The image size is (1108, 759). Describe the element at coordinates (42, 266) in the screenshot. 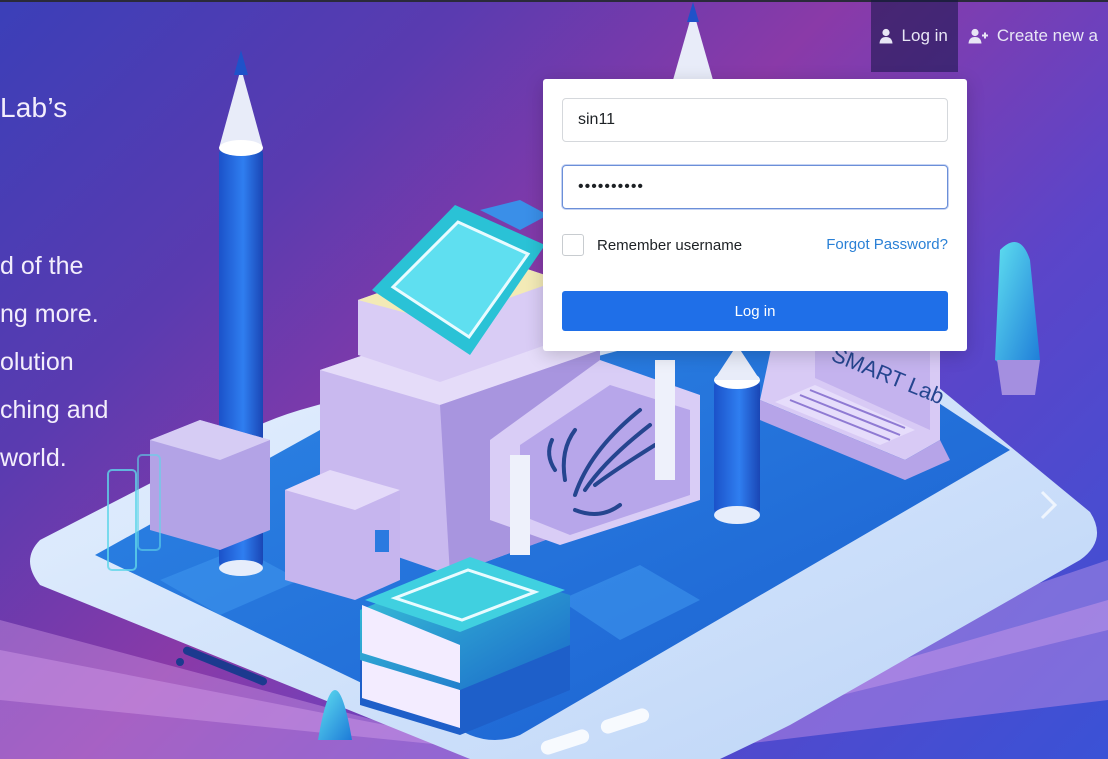

I see `hero-line: d of the` at that location.